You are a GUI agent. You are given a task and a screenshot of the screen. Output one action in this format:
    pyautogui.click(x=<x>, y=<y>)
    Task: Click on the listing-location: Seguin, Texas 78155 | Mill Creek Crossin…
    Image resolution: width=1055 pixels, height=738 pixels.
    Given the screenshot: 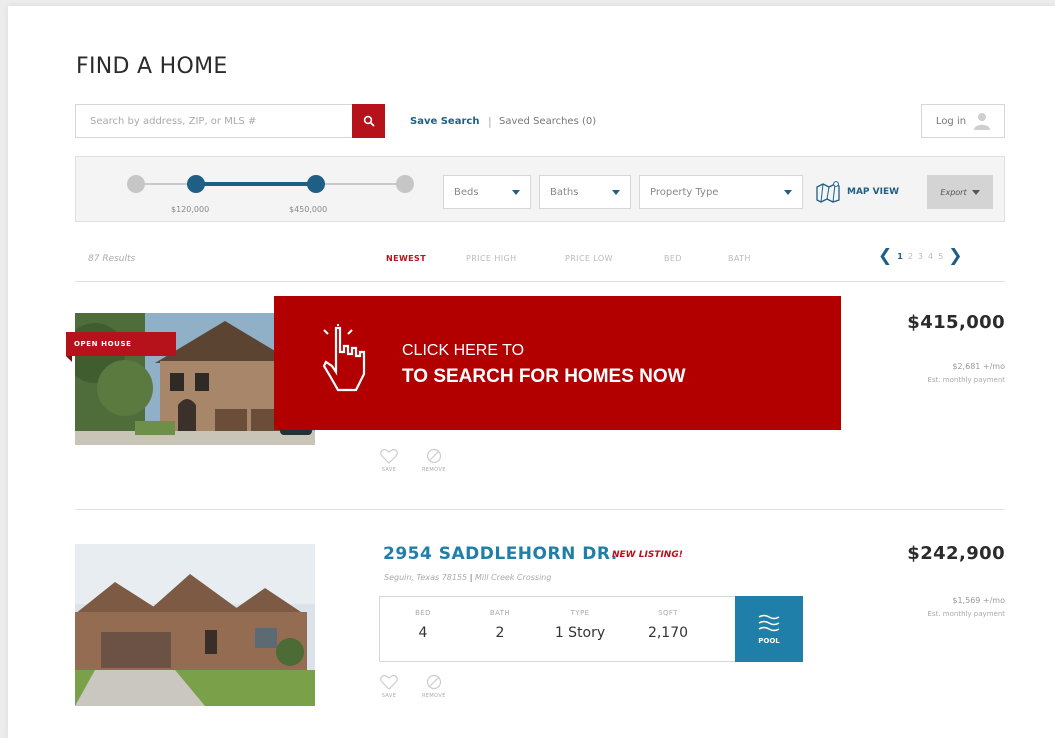 What is the action you would take?
    pyautogui.click(x=468, y=577)
    